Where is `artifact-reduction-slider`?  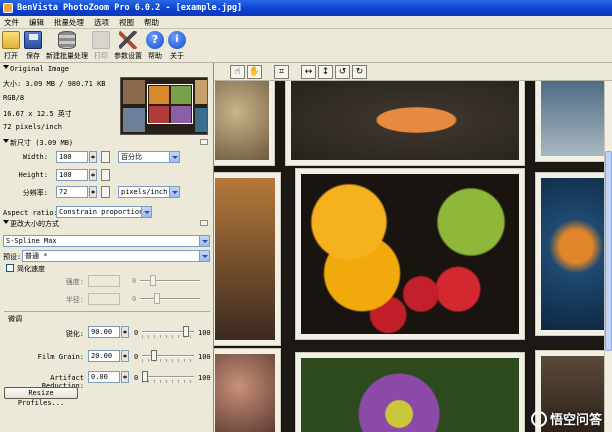 artifact-reduction-slider is located at coordinates (168, 377).